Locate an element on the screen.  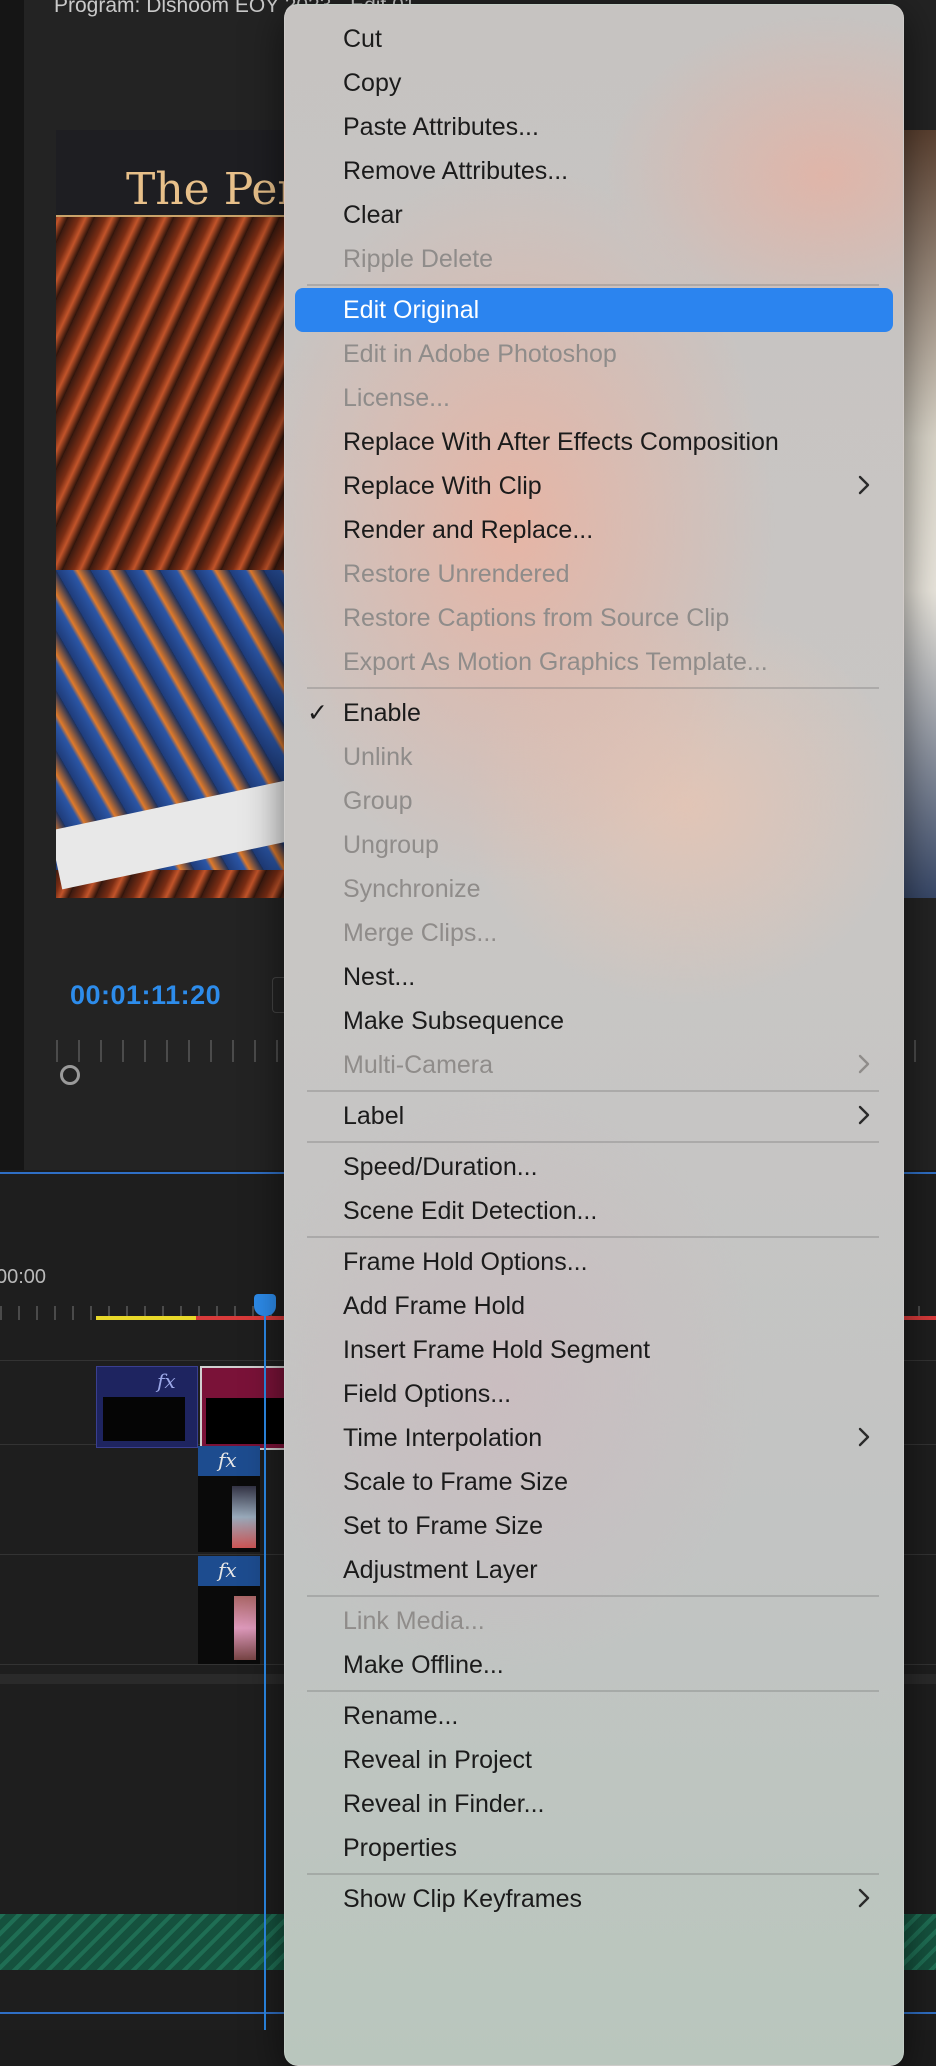
fx-badge: fx is located at coordinates (227, 1570).